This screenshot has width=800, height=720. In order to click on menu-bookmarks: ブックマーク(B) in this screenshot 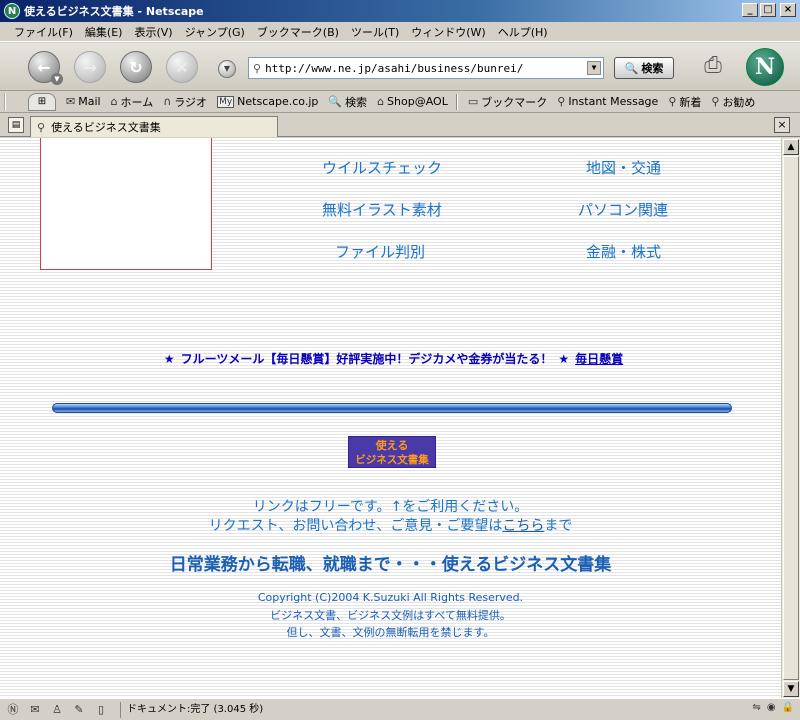, I will do `click(298, 32)`.